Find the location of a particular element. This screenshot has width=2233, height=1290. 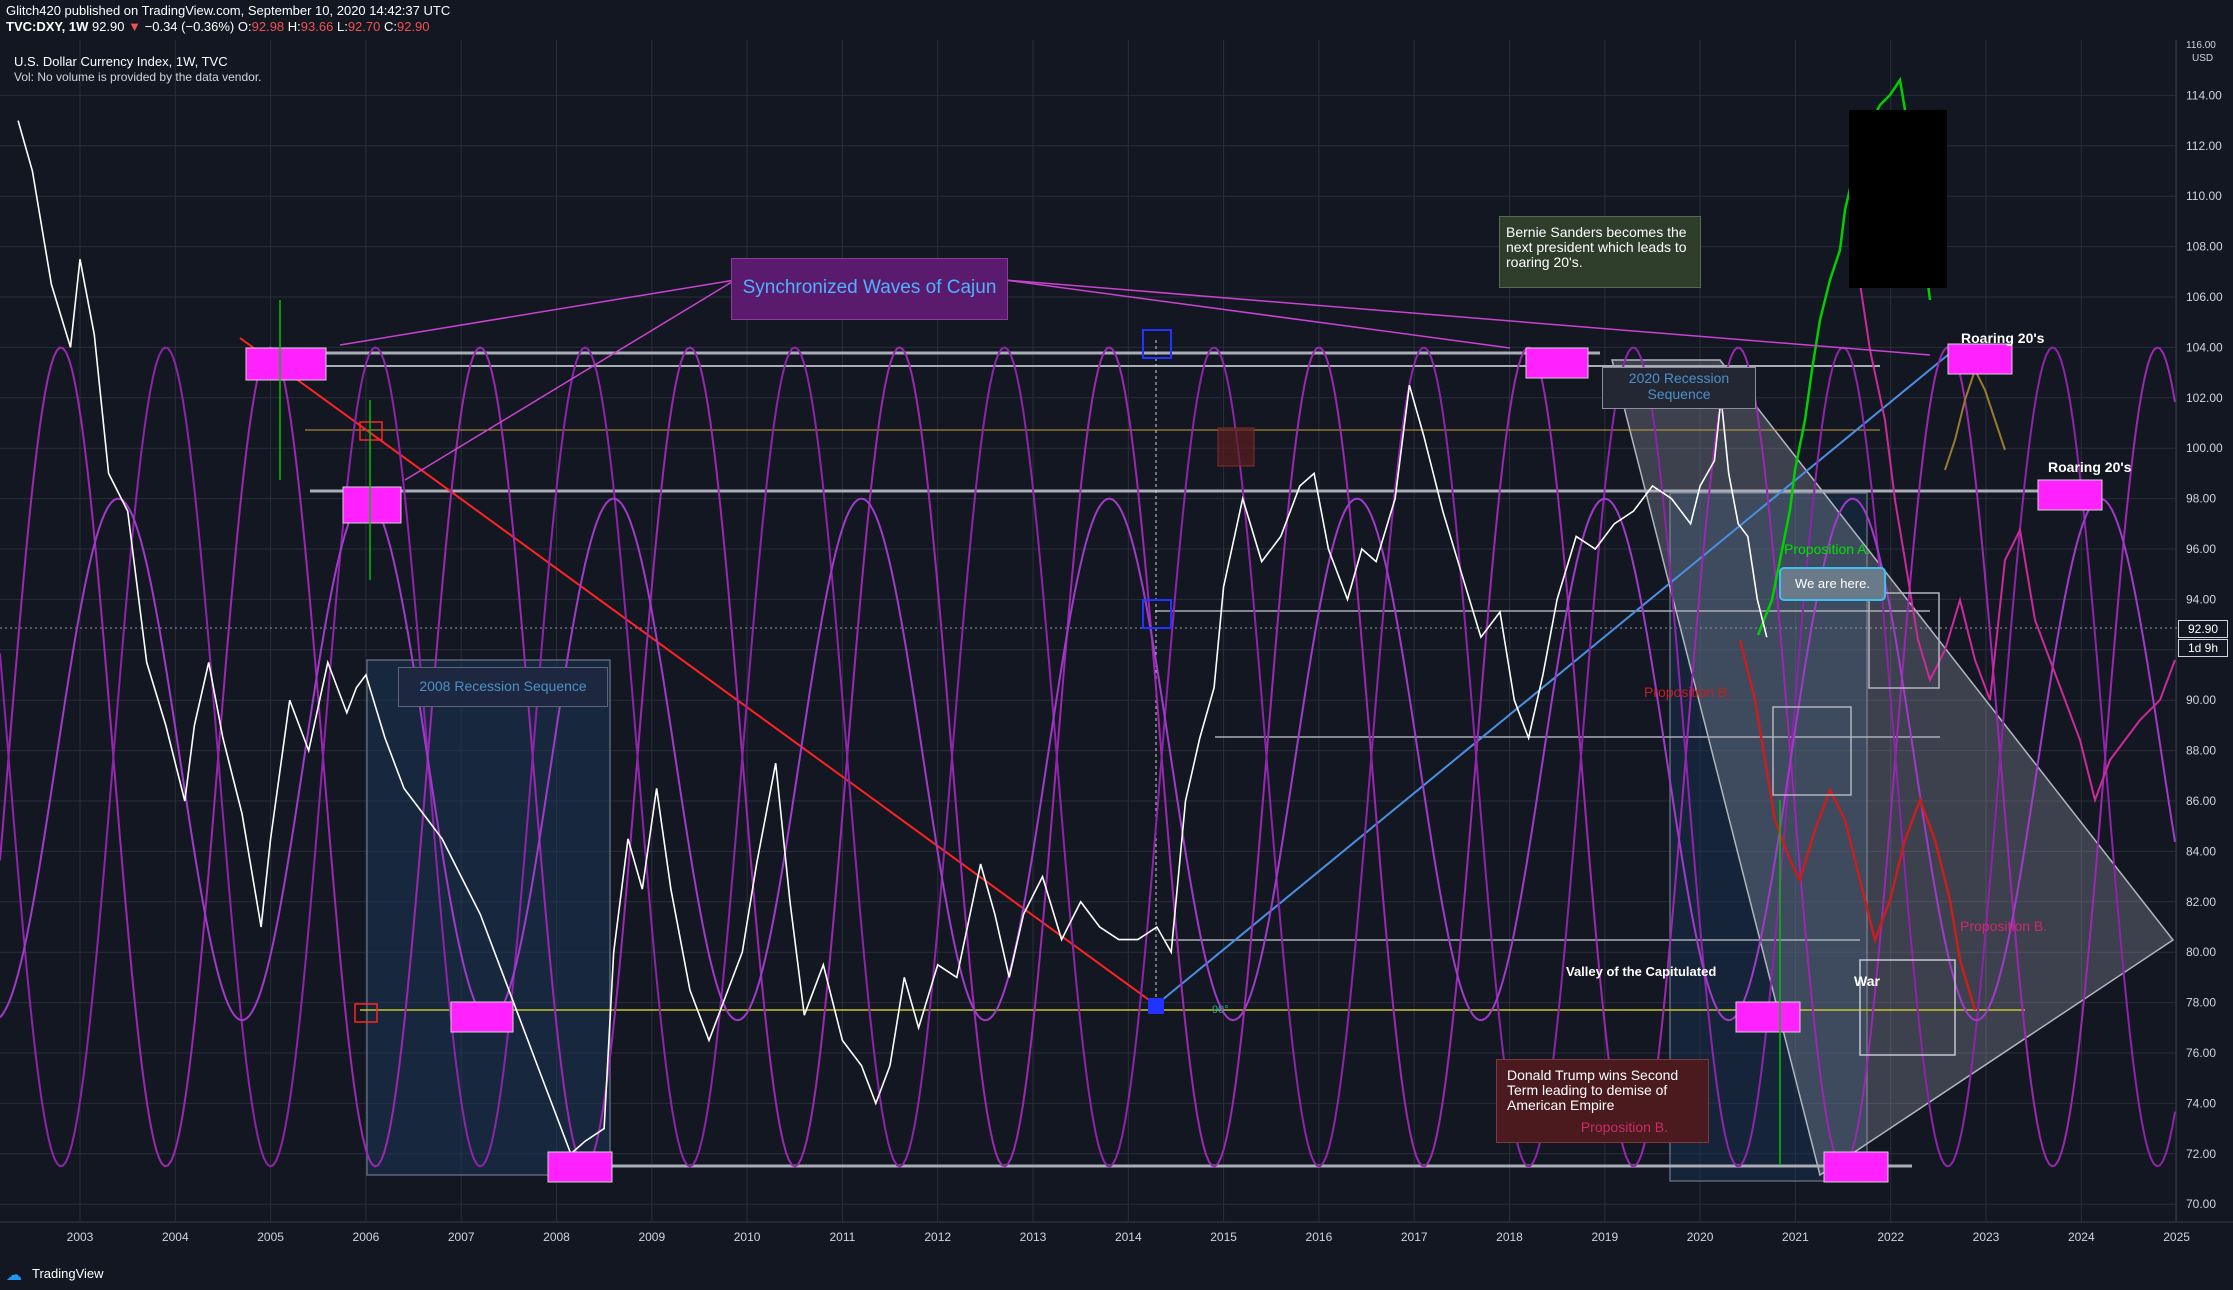

proposition-b-label-1: Proposition B. is located at coordinates (1688, 692).